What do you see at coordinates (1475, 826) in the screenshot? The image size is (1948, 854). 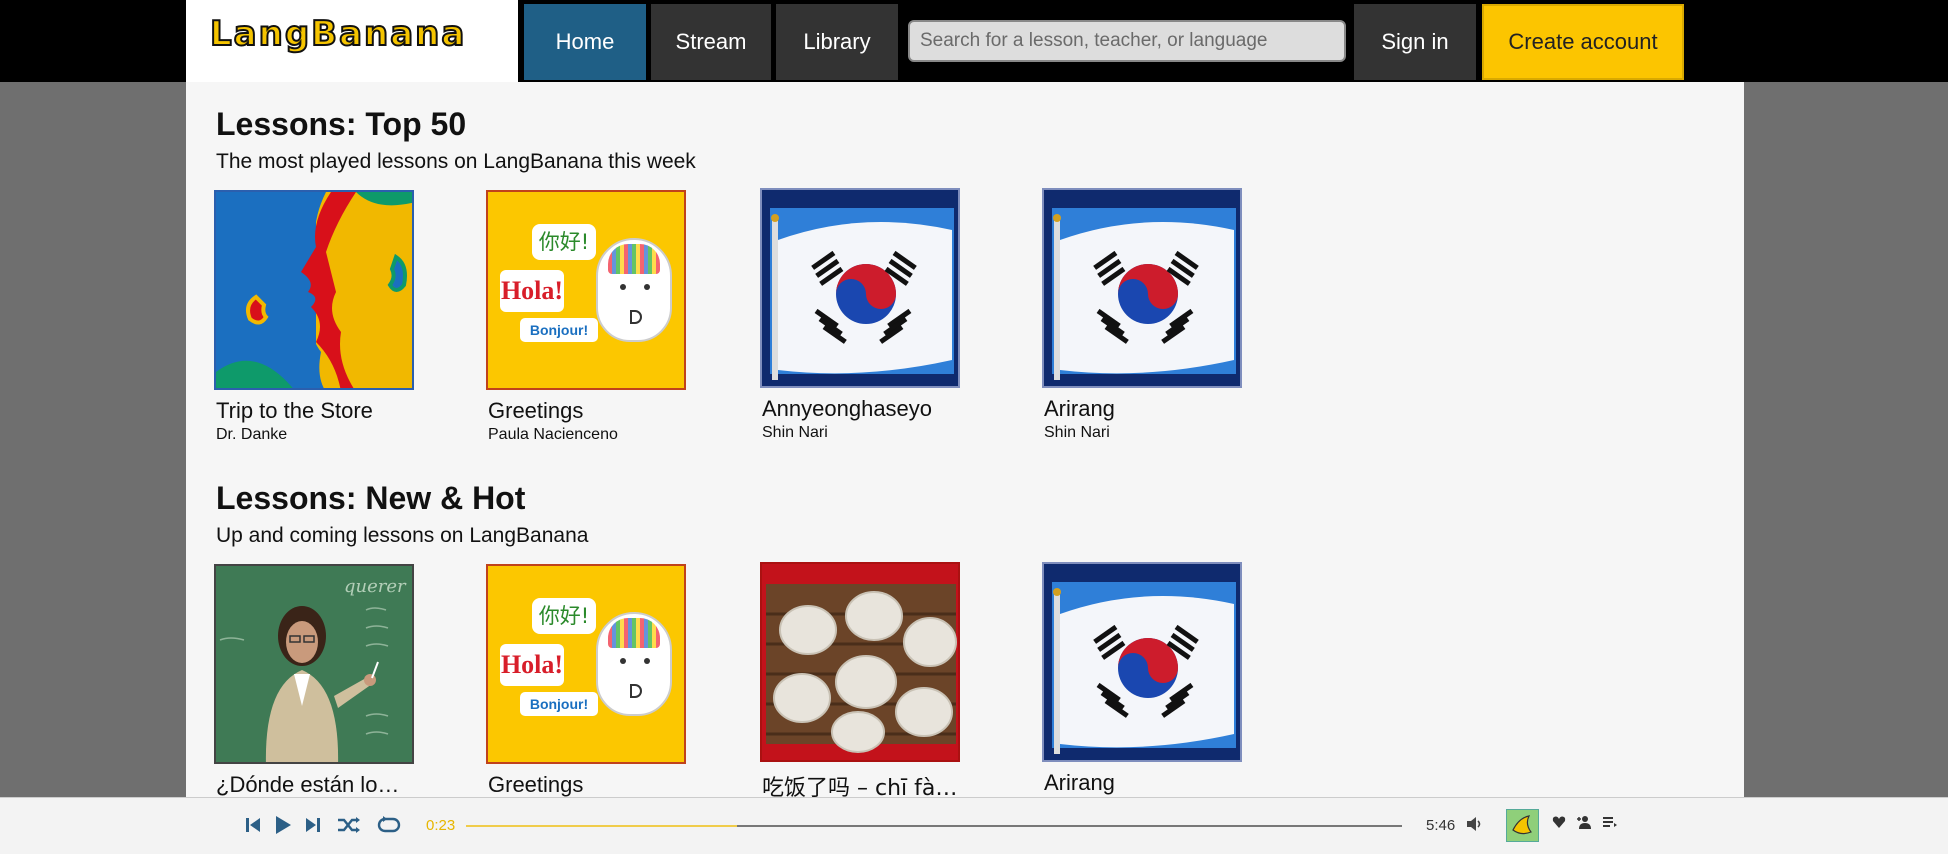 I see `volume-icon` at bounding box center [1475, 826].